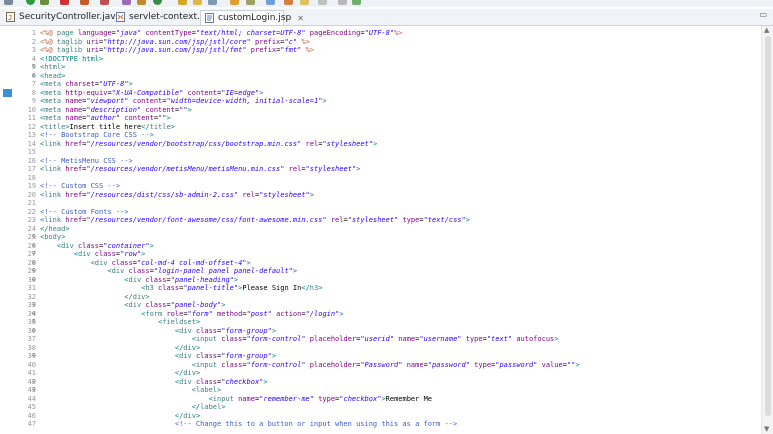  What do you see at coordinates (234, 2) in the screenshot?
I see `toolbar-annotation-icon` at bounding box center [234, 2].